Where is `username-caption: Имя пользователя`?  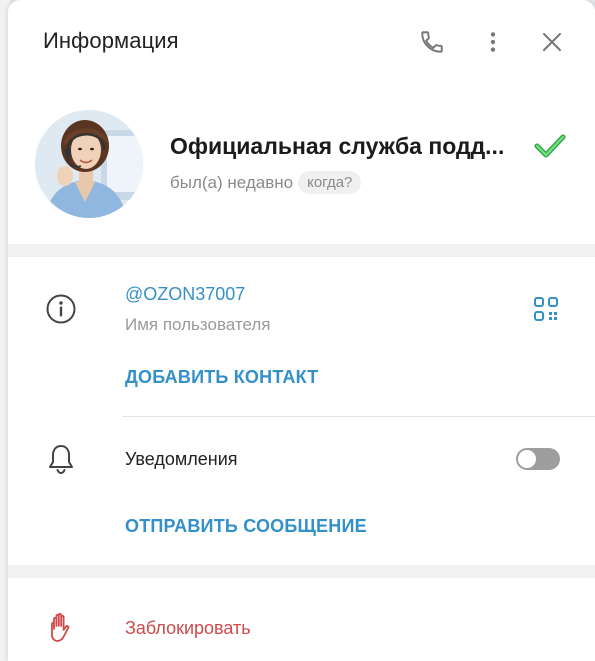 username-caption: Имя пользователя is located at coordinates (198, 324).